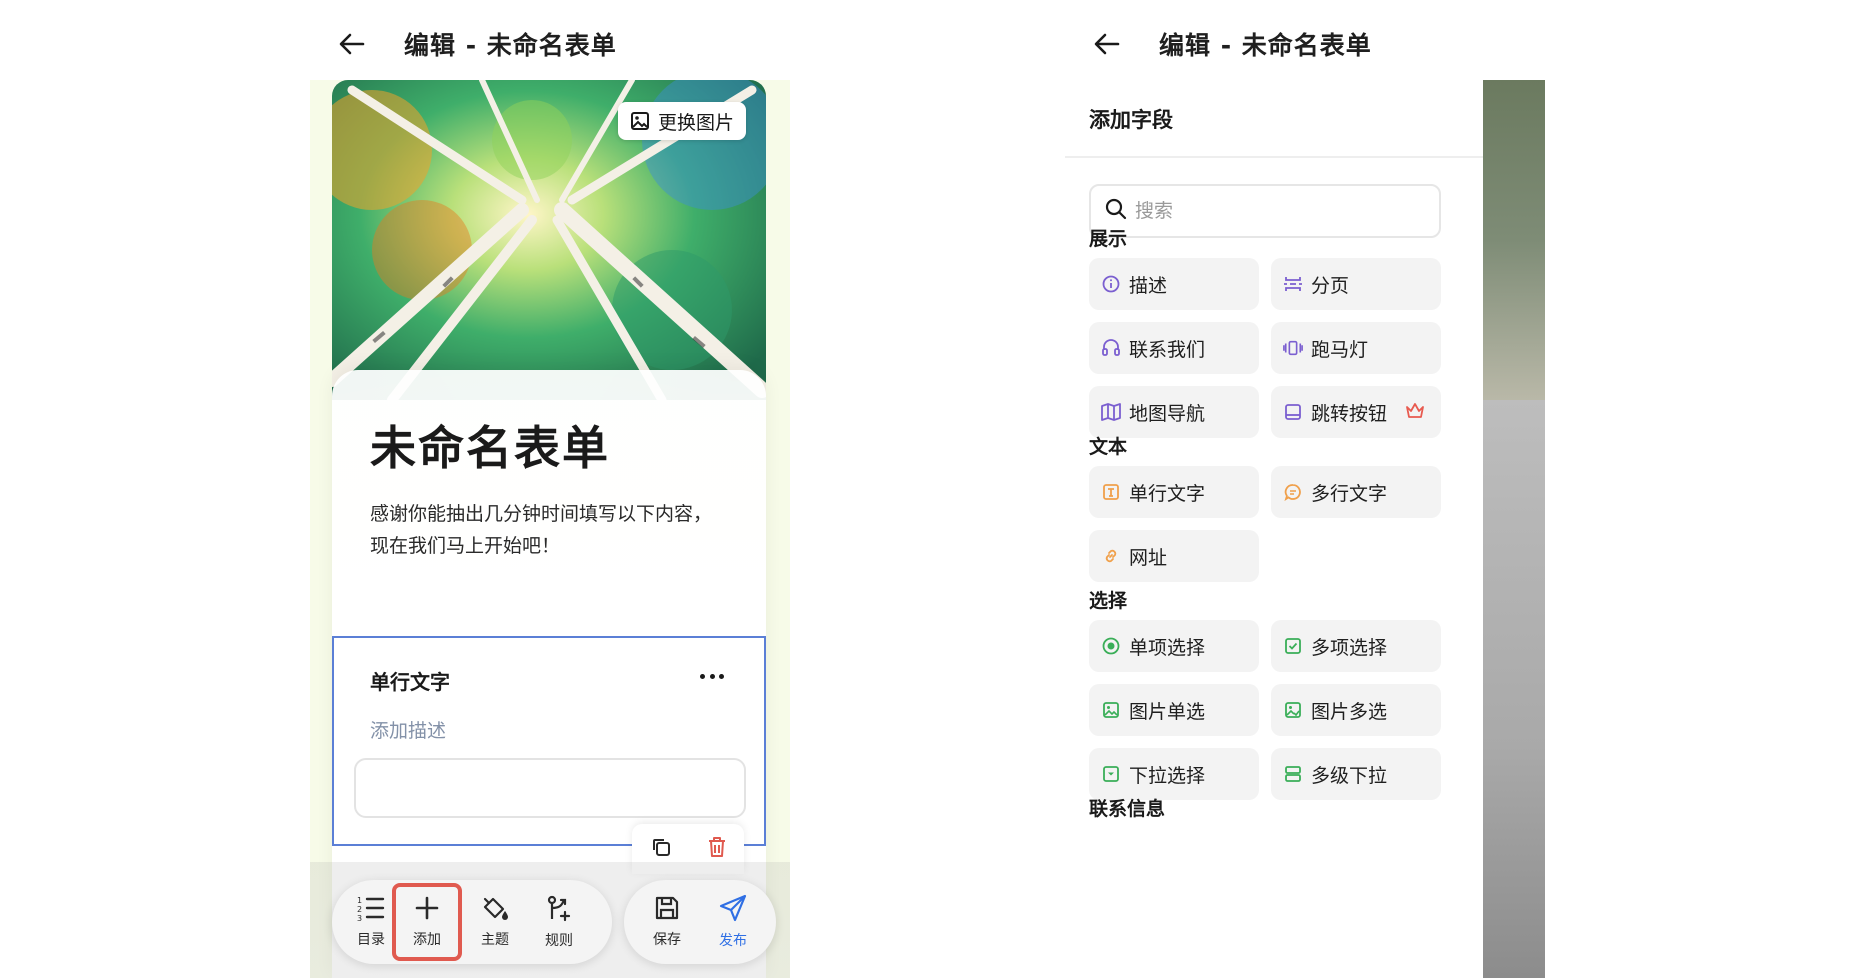  What do you see at coordinates (495, 940) in the screenshot?
I see `theme-label: 主题` at bounding box center [495, 940].